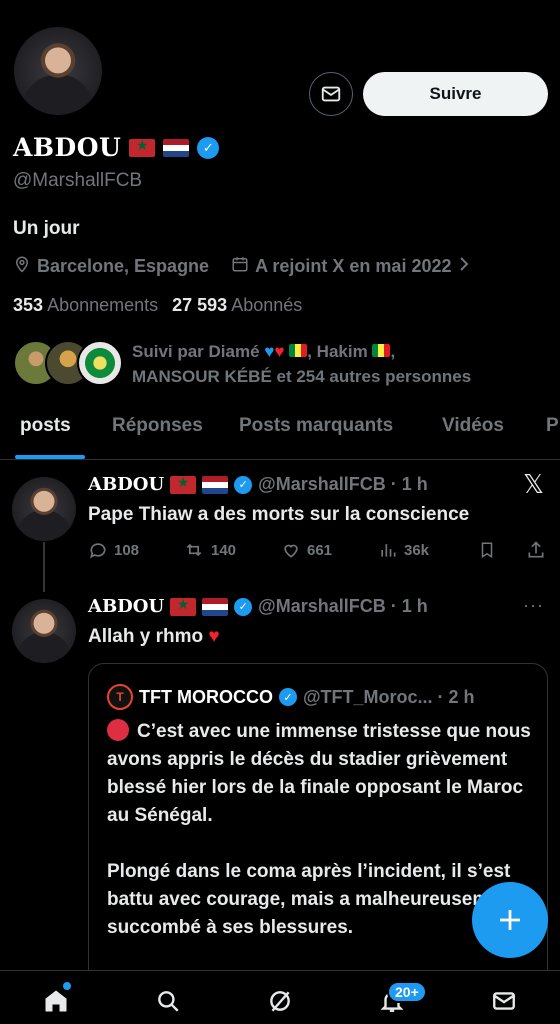  I want to click on nav-grok, so click(280, 1001).